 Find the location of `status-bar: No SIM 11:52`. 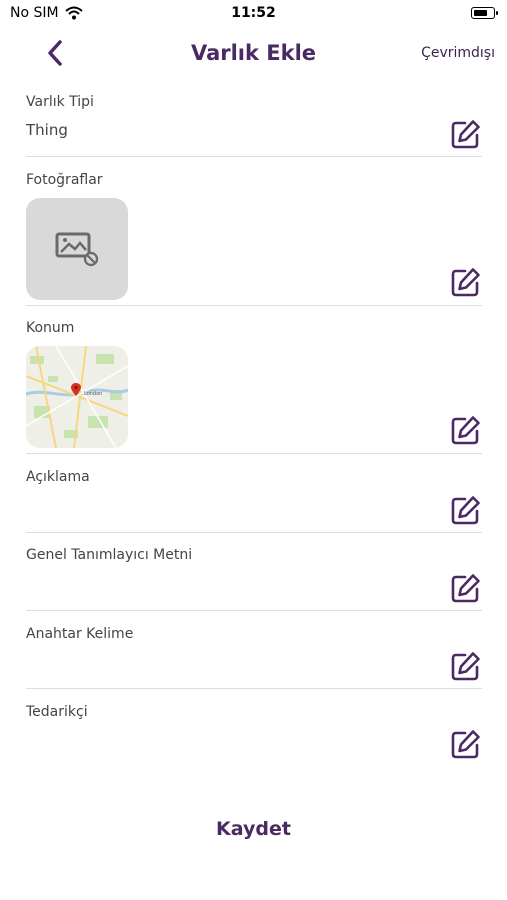

status-bar: No SIM 11:52 is located at coordinates (253, 14).